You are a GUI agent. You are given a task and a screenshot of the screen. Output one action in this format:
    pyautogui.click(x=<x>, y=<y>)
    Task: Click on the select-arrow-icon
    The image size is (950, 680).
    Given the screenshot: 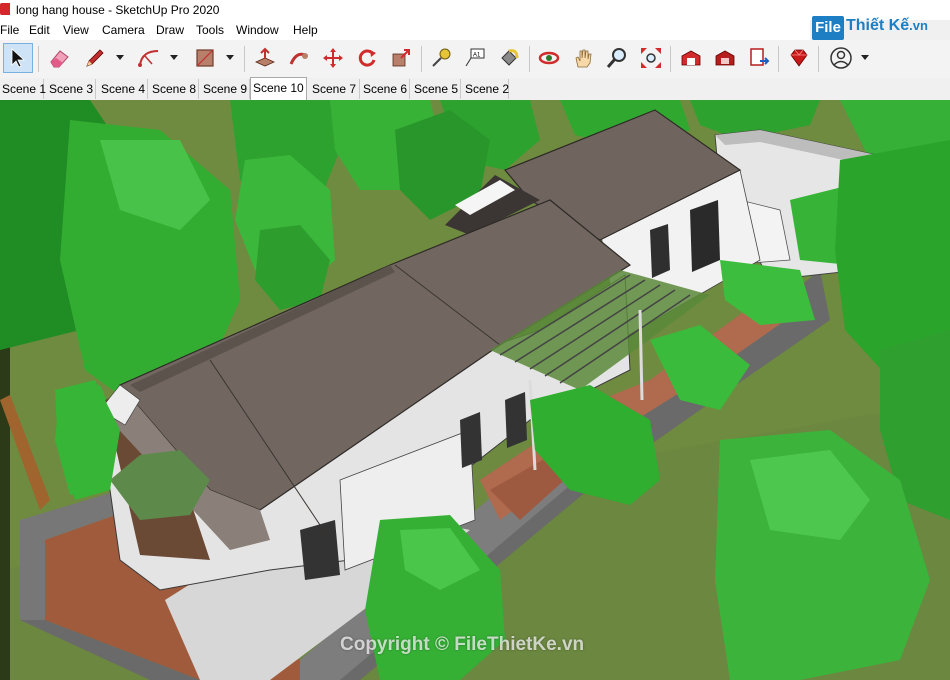 What is the action you would take?
    pyautogui.click(x=18, y=58)
    